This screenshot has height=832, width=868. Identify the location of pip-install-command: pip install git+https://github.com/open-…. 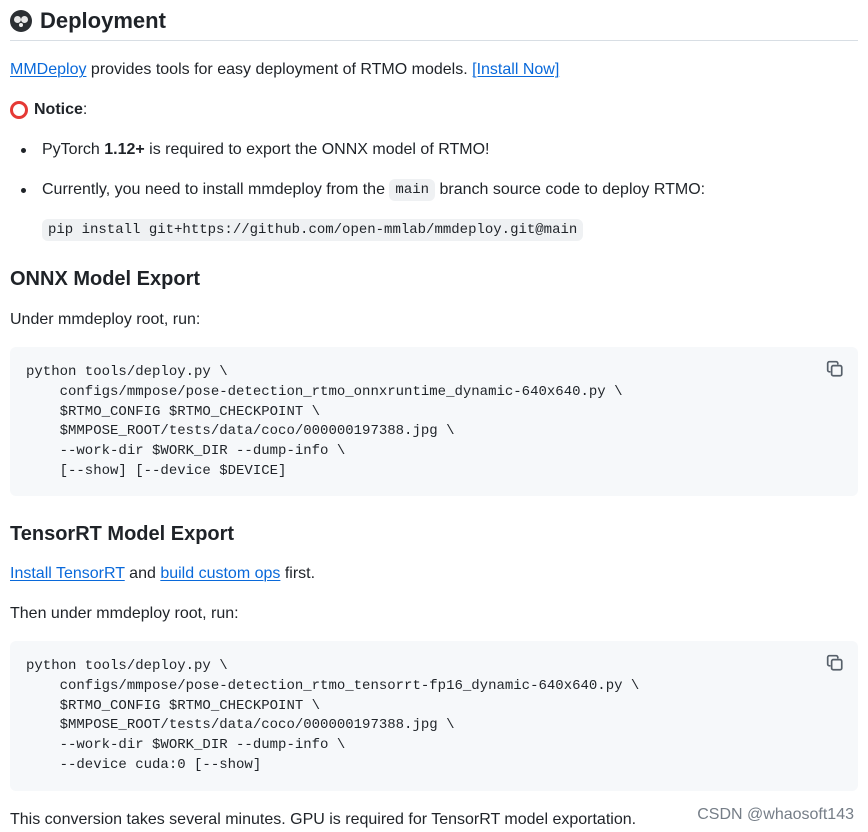
(313, 230).